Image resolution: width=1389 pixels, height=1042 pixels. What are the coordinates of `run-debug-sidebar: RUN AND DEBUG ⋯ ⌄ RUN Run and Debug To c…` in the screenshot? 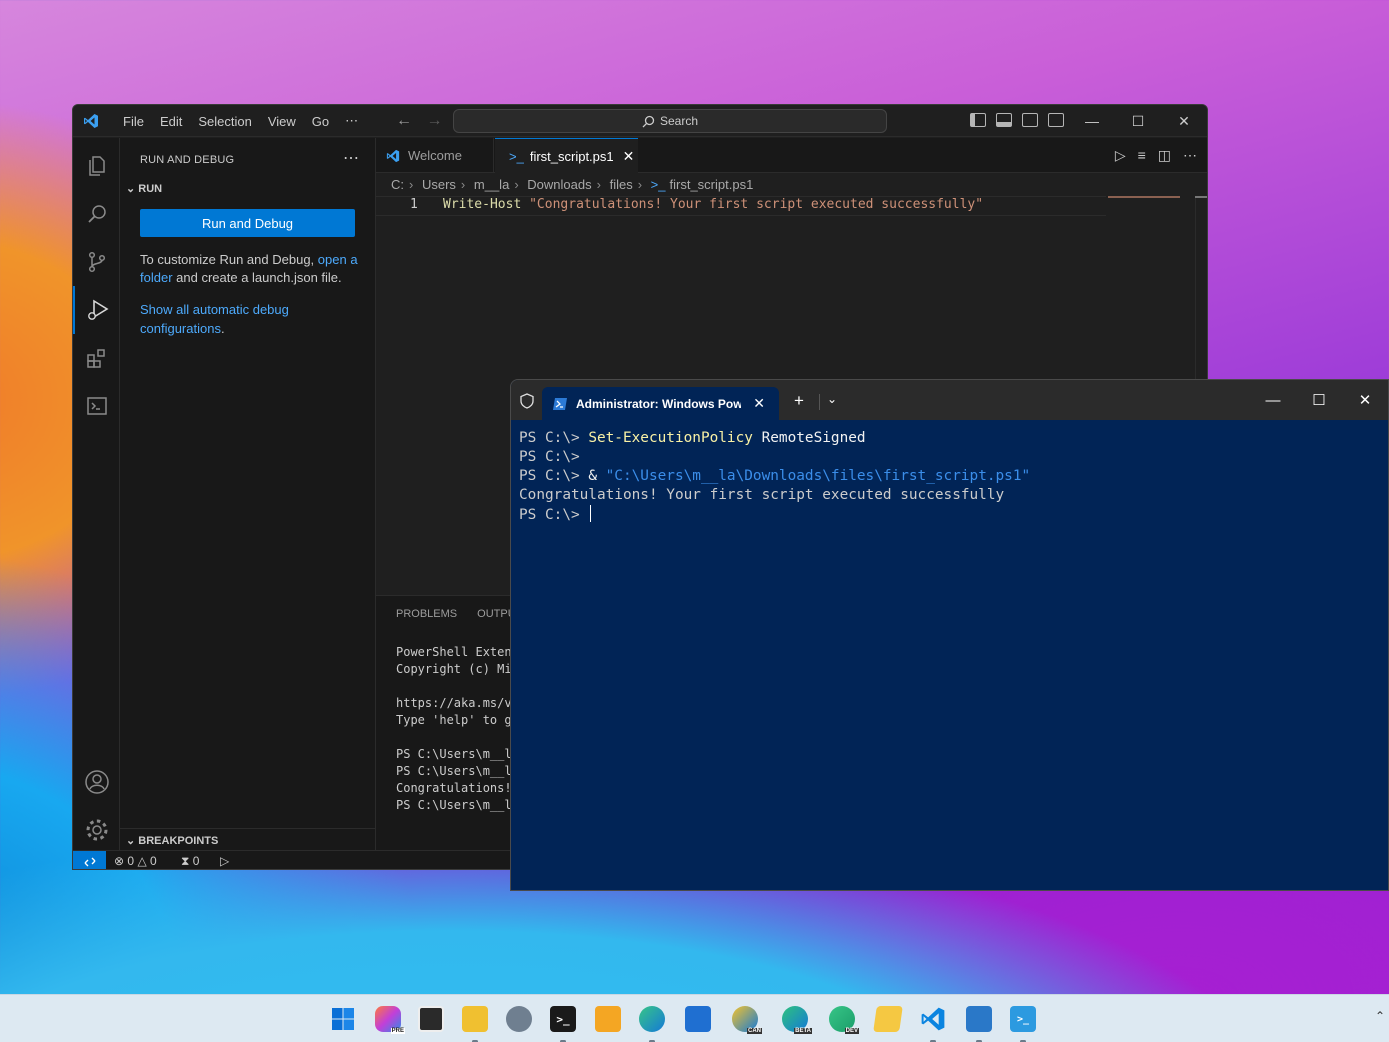 It's located at (248, 494).